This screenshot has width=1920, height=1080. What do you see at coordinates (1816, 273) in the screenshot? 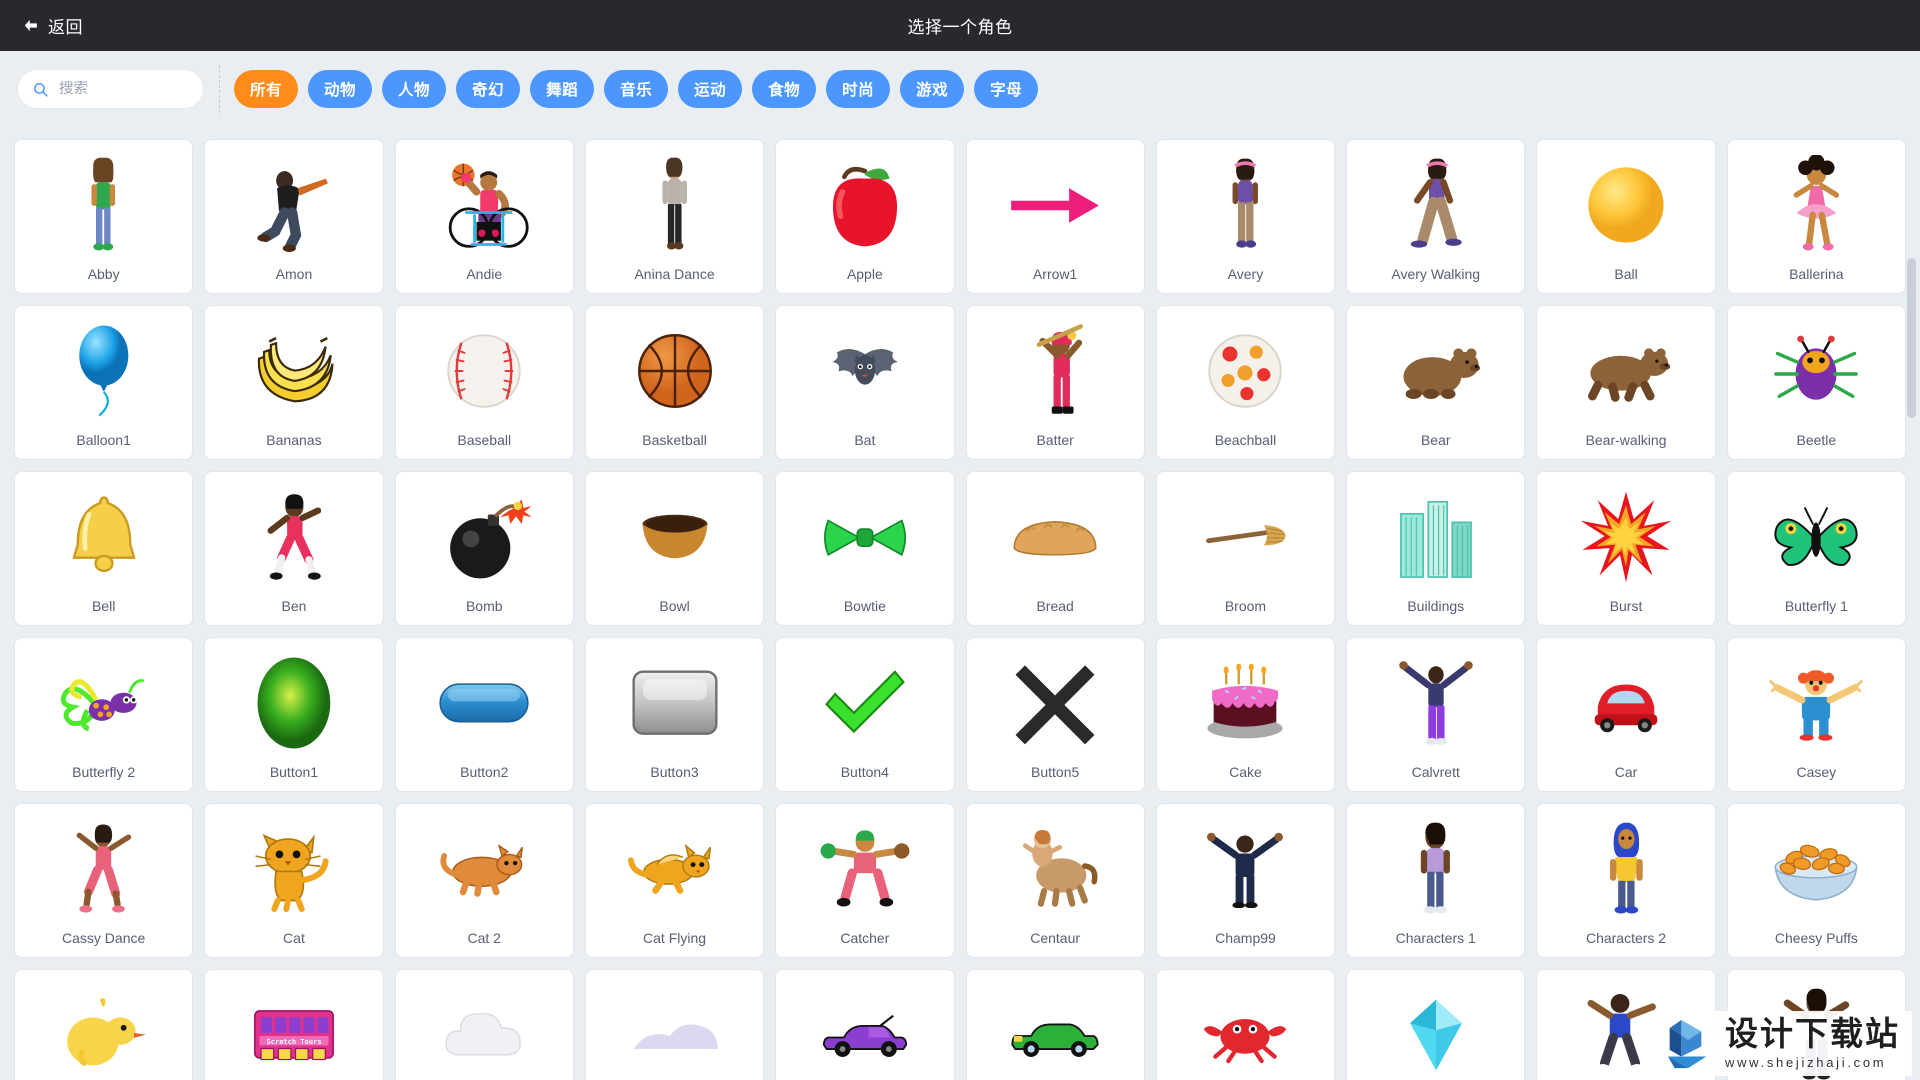
I see `sprite-name: Ballerina` at bounding box center [1816, 273].